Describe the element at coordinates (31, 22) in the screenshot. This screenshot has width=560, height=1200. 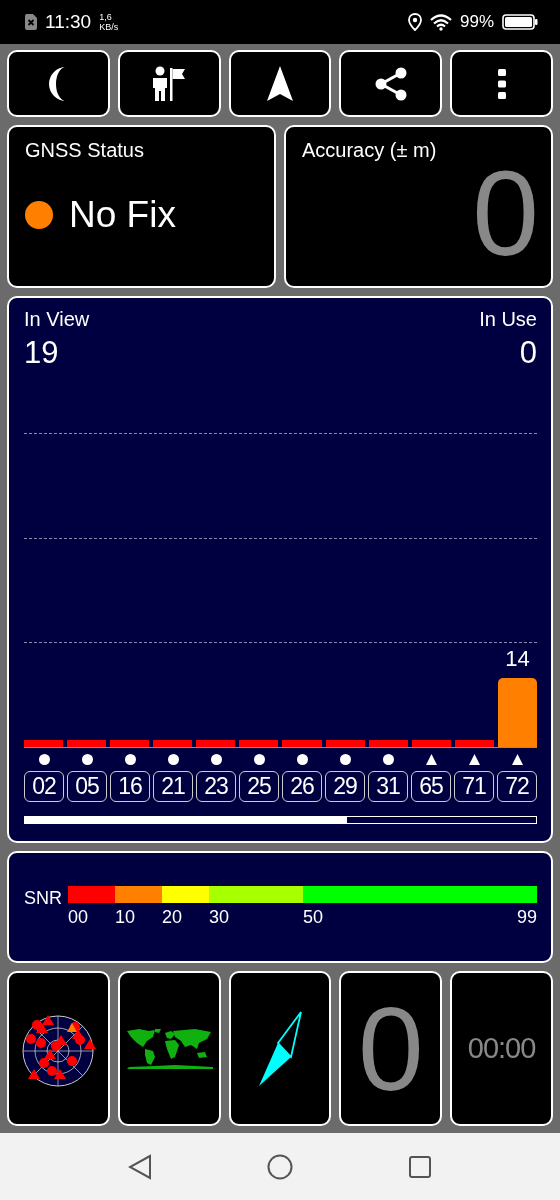
I see `sim-icon` at that location.